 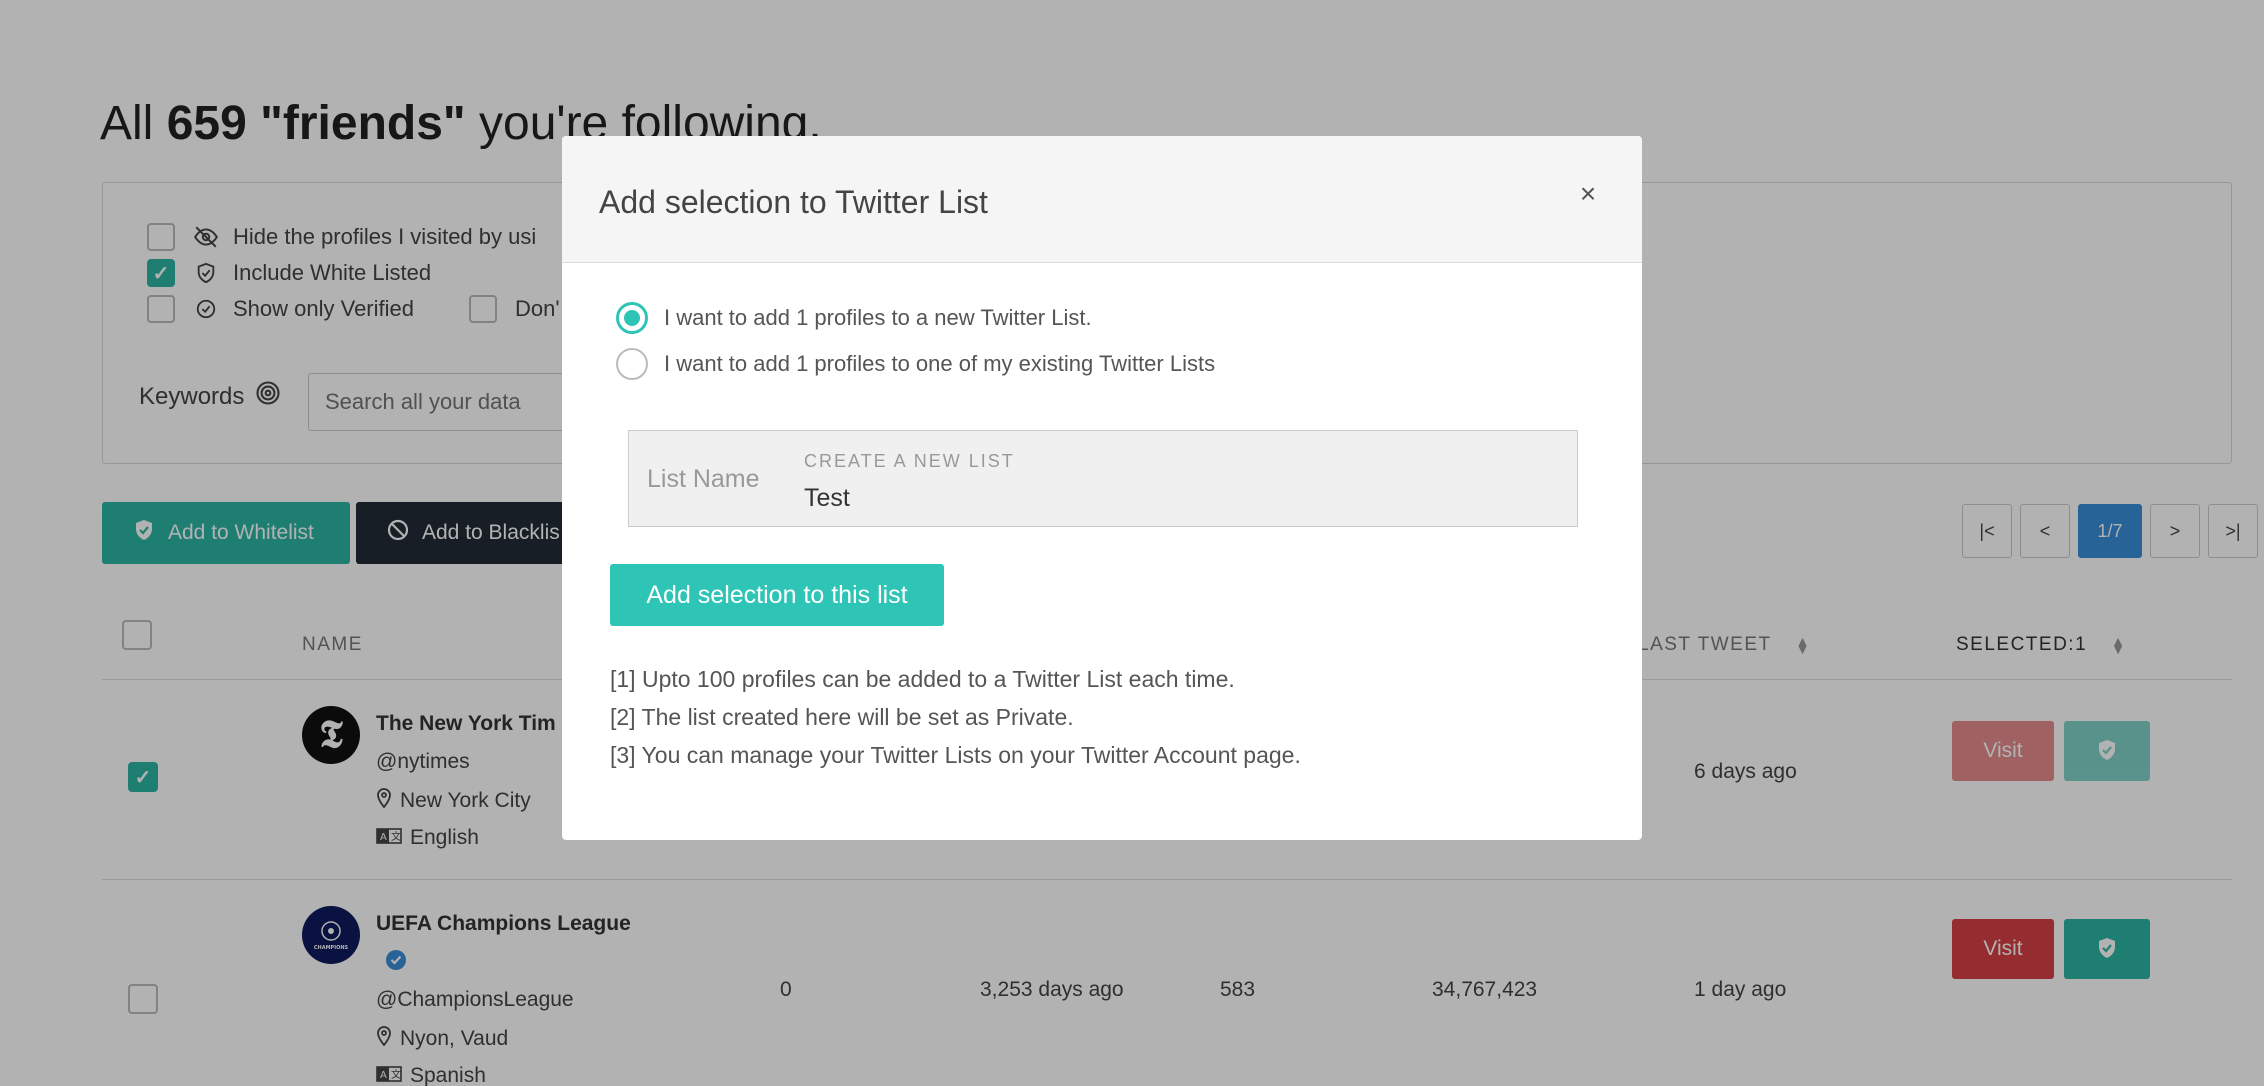 What do you see at coordinates (632, 364) in the screenshot?
I see `existing-list-radio` at bounding box center [632, 364].